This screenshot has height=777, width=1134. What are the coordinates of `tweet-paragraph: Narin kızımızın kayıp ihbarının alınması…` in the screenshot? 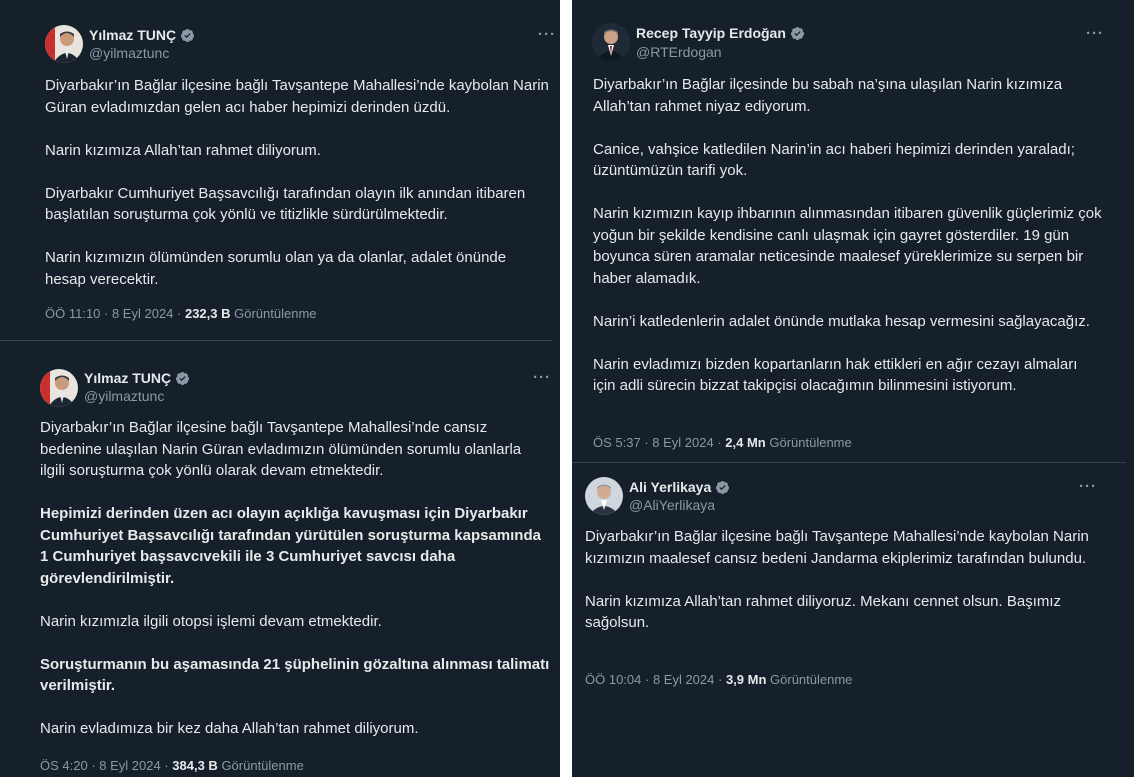 It's located at (847, 246).